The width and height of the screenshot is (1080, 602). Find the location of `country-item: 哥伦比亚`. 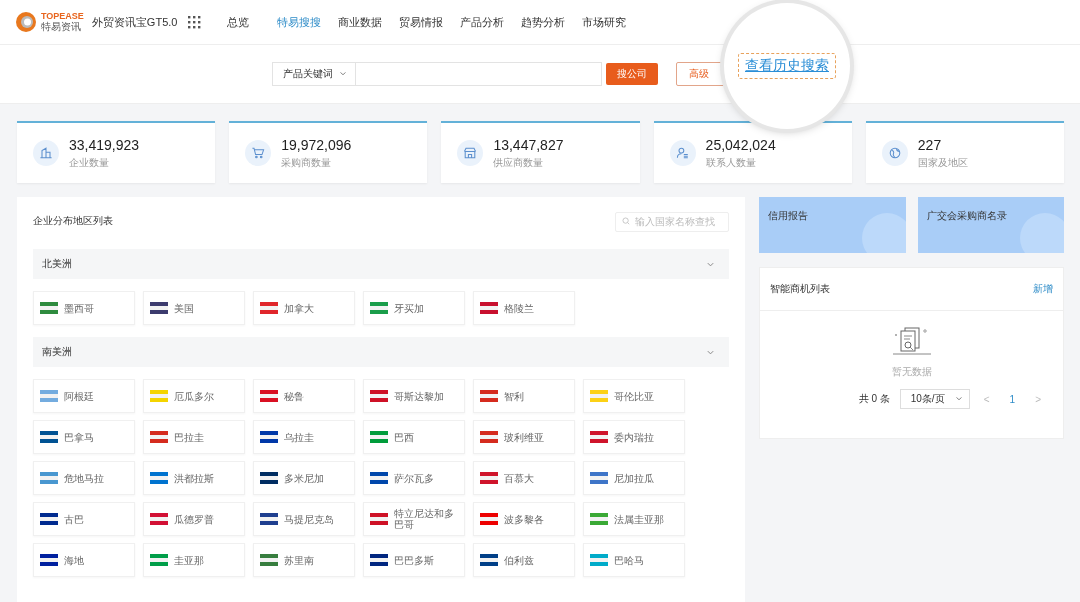

country-item: 哥伦比亚 is located at coordinates (634, 396).